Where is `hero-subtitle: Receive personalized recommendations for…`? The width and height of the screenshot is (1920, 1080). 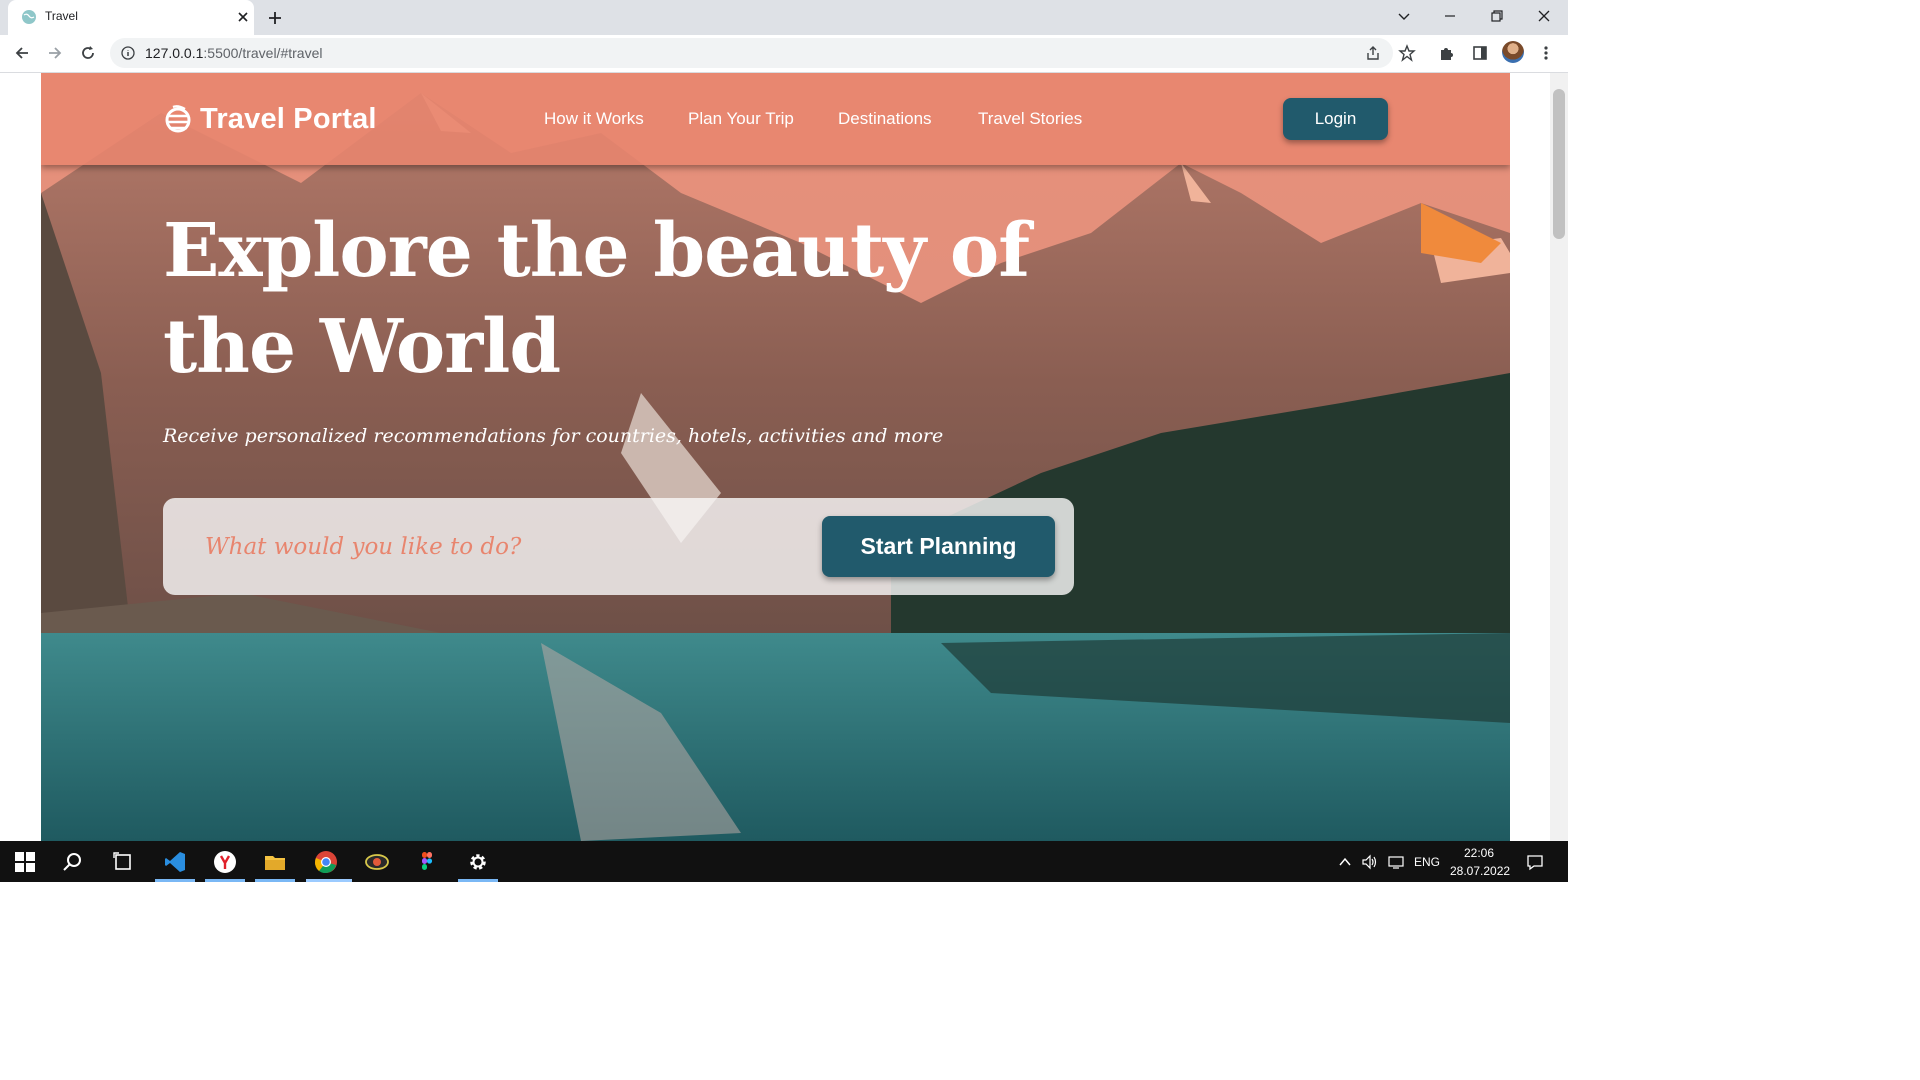
hero-subtitle: Receive personalized recommendations for… is located at coordinates (553, 436).